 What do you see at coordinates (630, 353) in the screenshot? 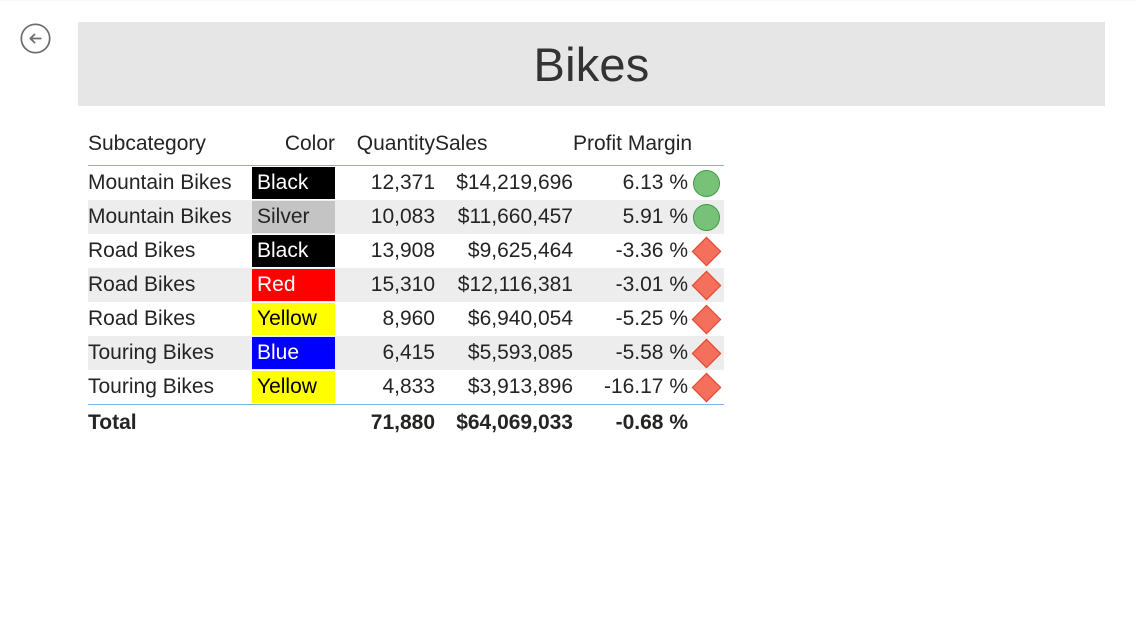
I see `cell-profit-margin: -5.58 %` at bounding box center [630, 353].